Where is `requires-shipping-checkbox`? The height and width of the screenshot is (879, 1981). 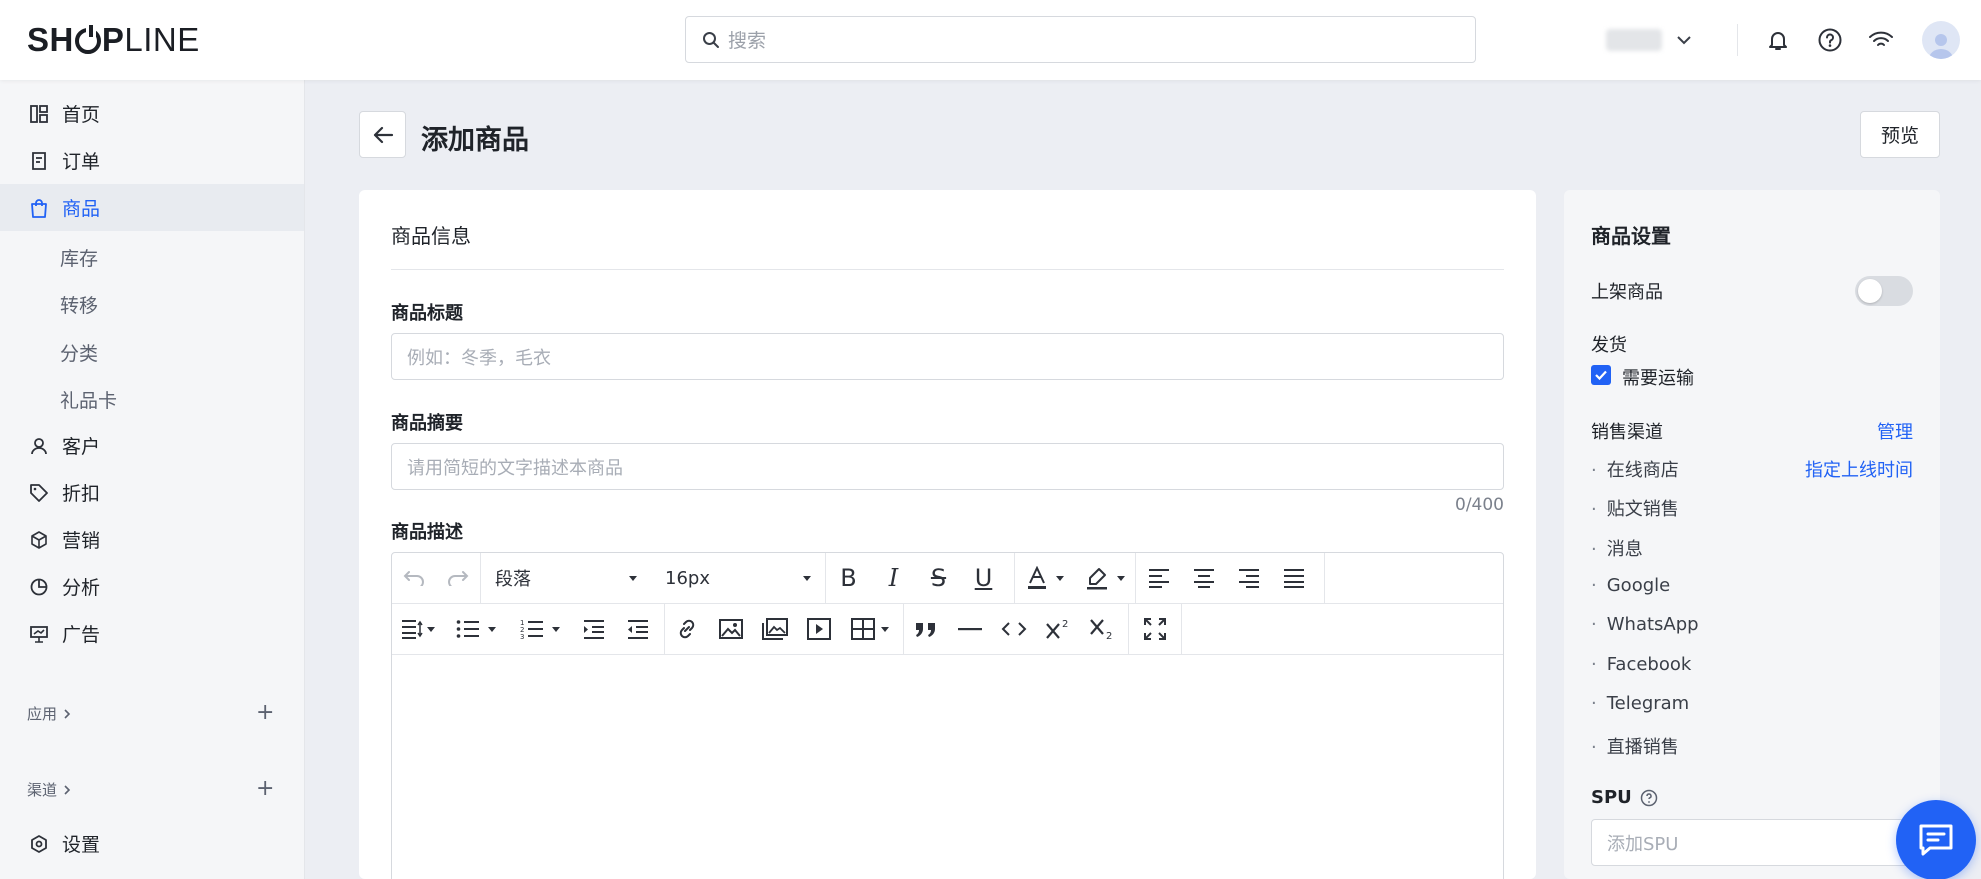
requires-shipping-checkbox is located at coordinates (1601, 375).